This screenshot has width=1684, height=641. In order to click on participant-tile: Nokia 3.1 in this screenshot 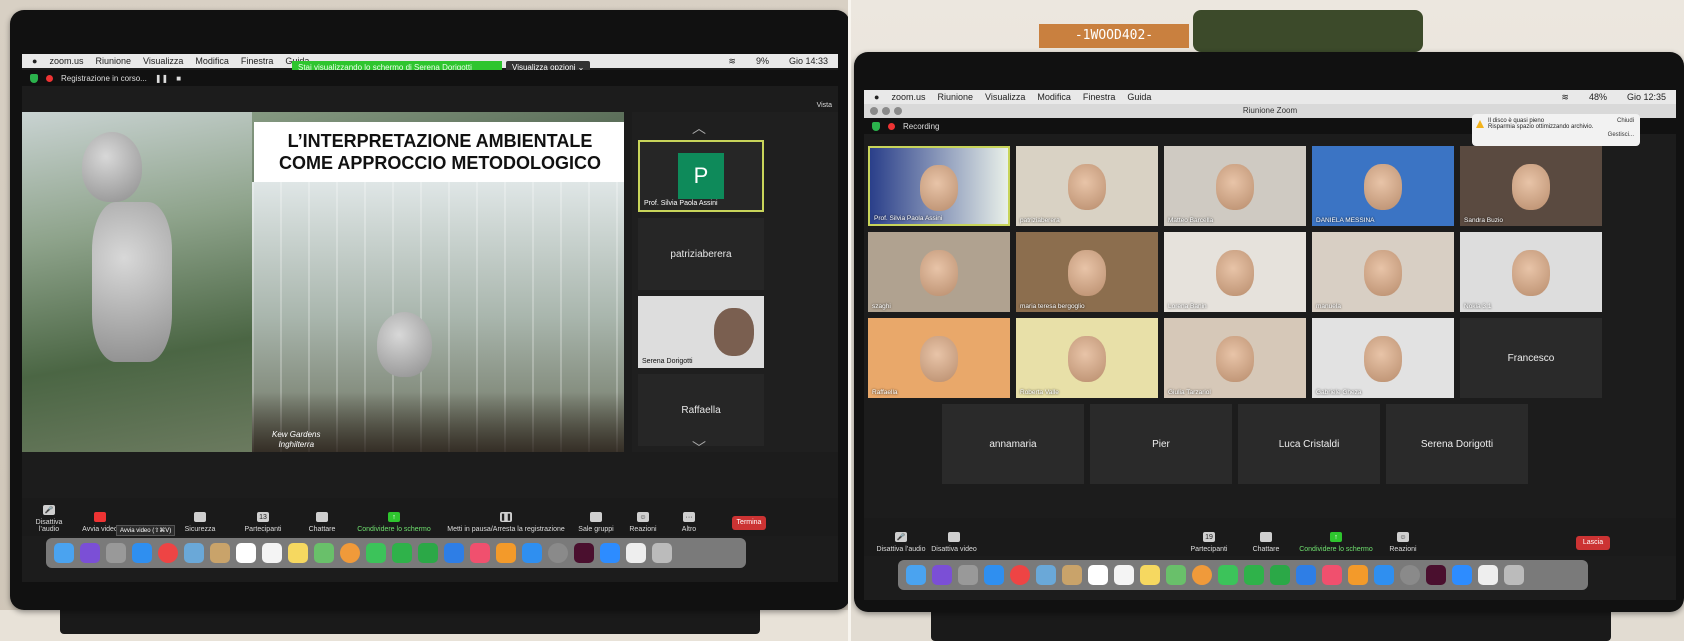, I will do `click(1531, 272)`.